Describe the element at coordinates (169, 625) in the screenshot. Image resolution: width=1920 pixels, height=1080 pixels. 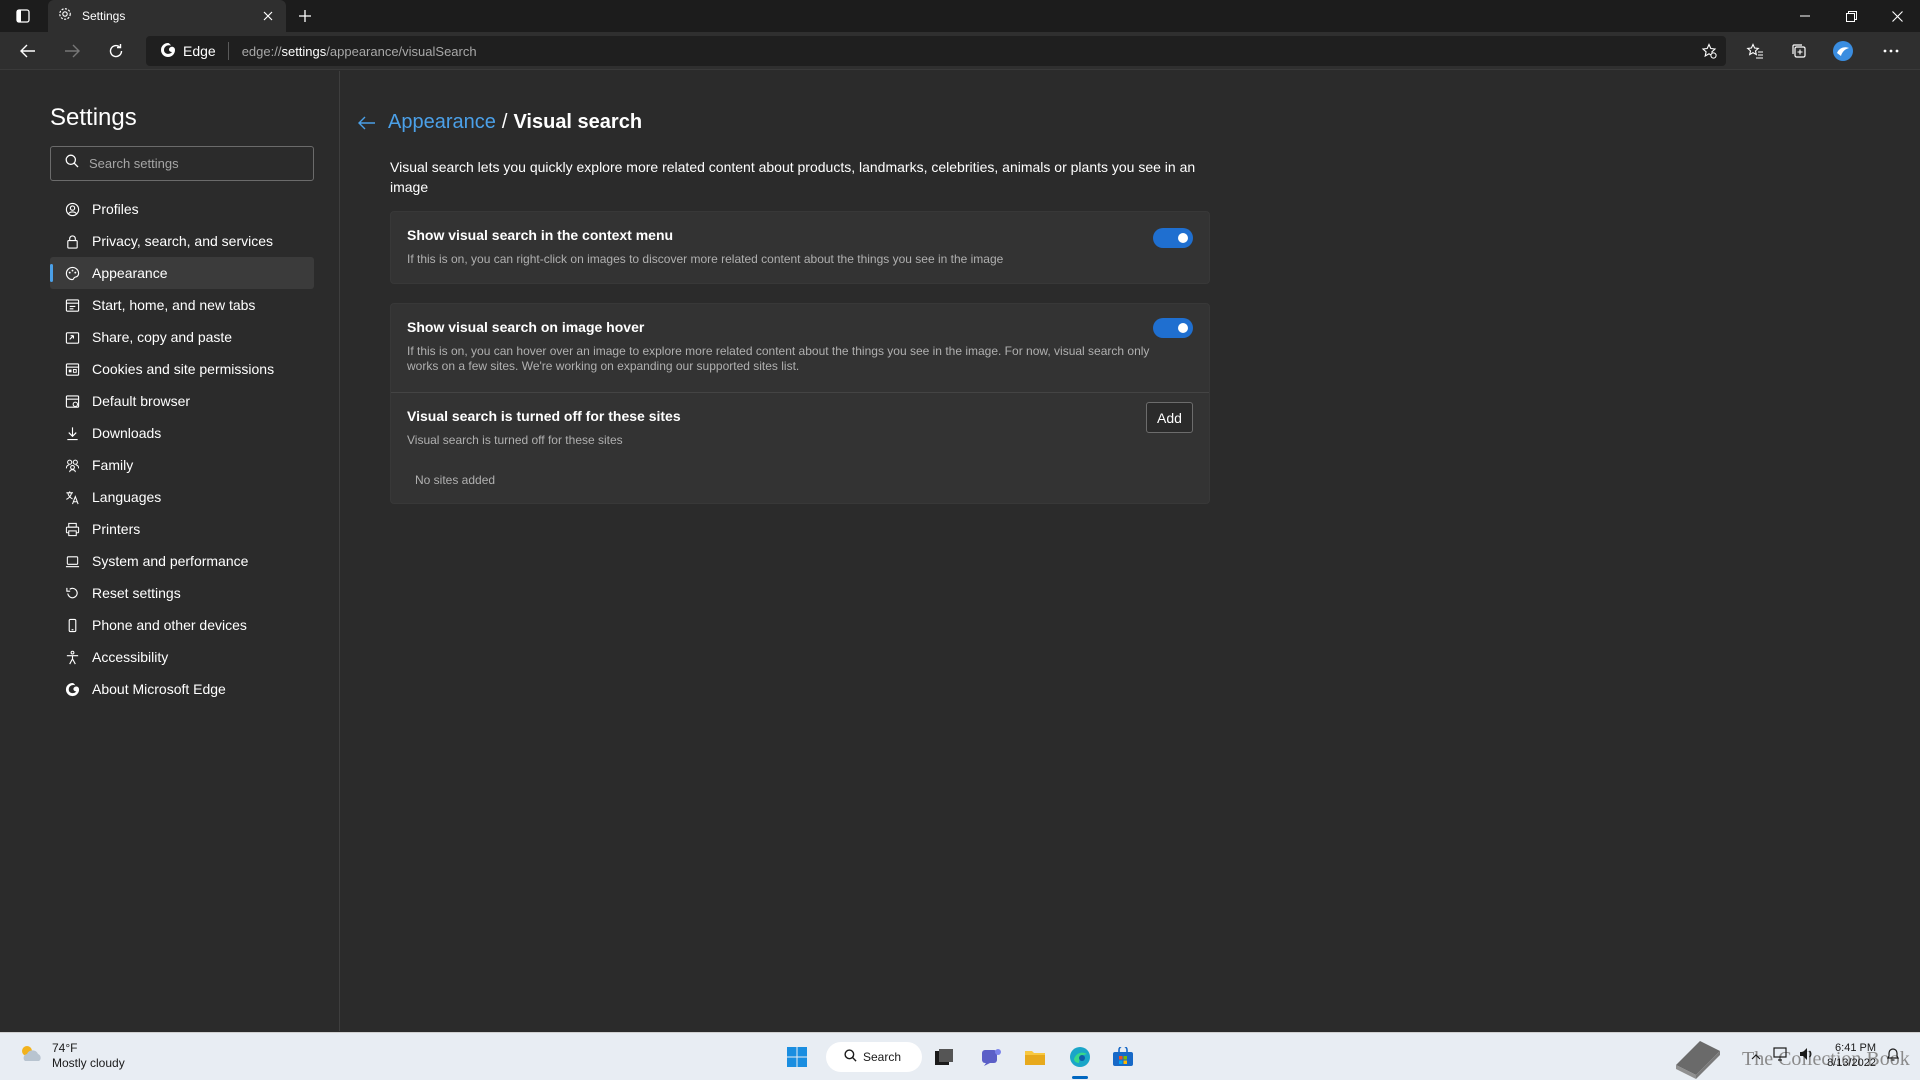
I see `sidebar-item-label: Phone and other devices` at that location.